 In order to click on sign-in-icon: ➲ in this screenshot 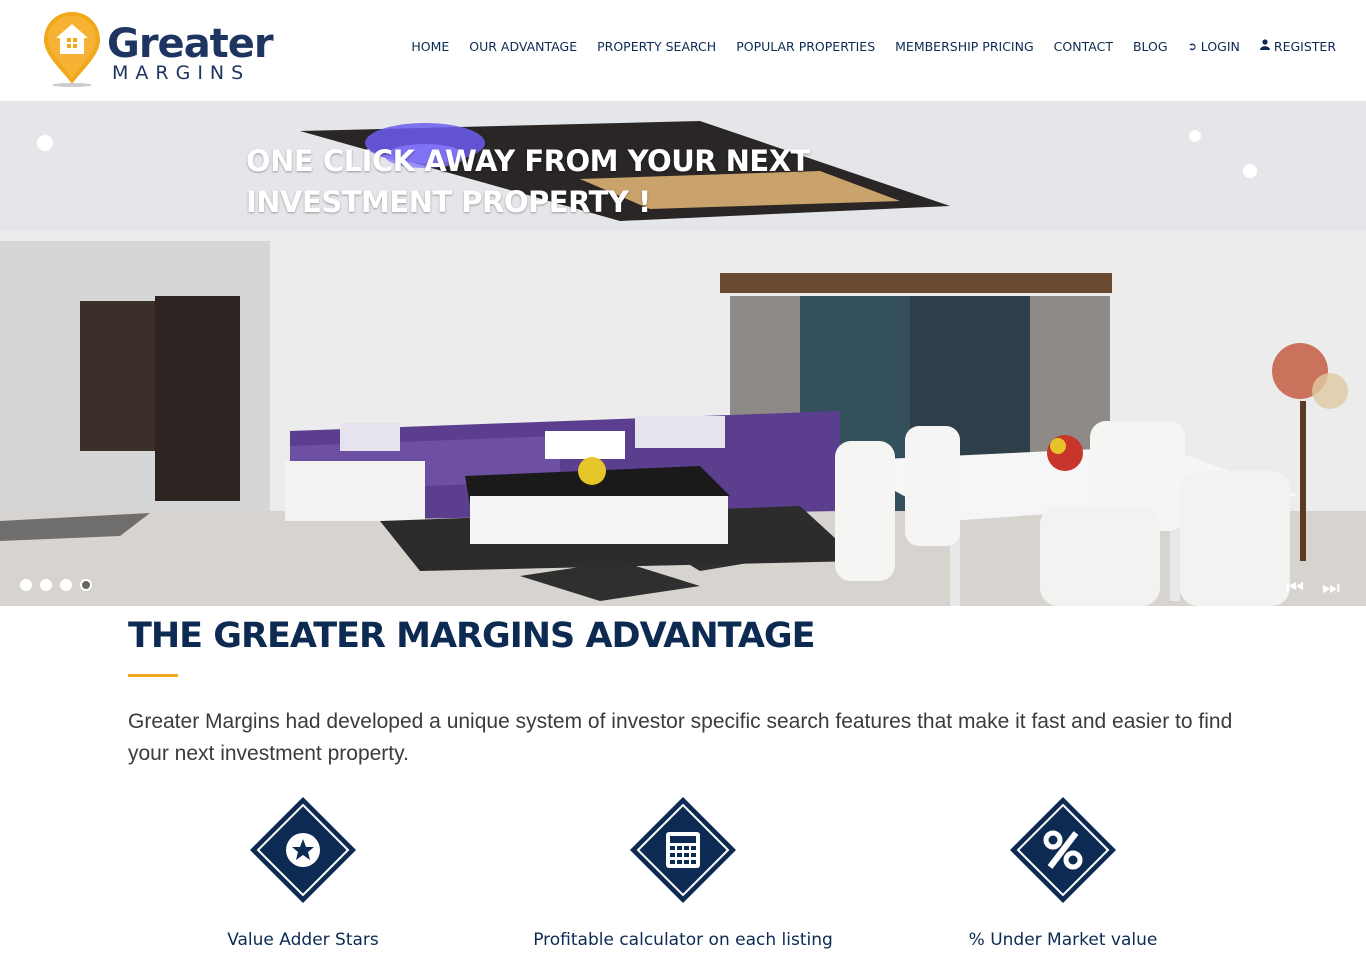, I will do `click(1192, 46)`.